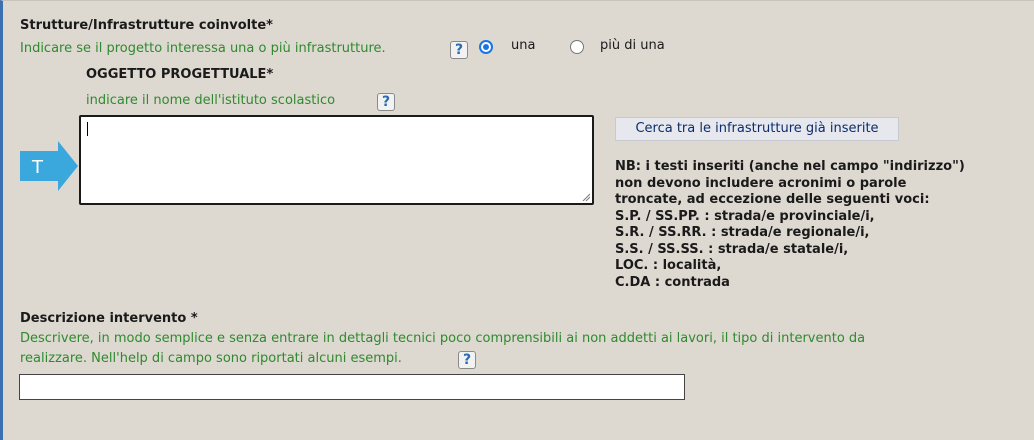 This screenshot has height=440, width=1034. I want to click on arrow-letter: T, so click(37, 167).